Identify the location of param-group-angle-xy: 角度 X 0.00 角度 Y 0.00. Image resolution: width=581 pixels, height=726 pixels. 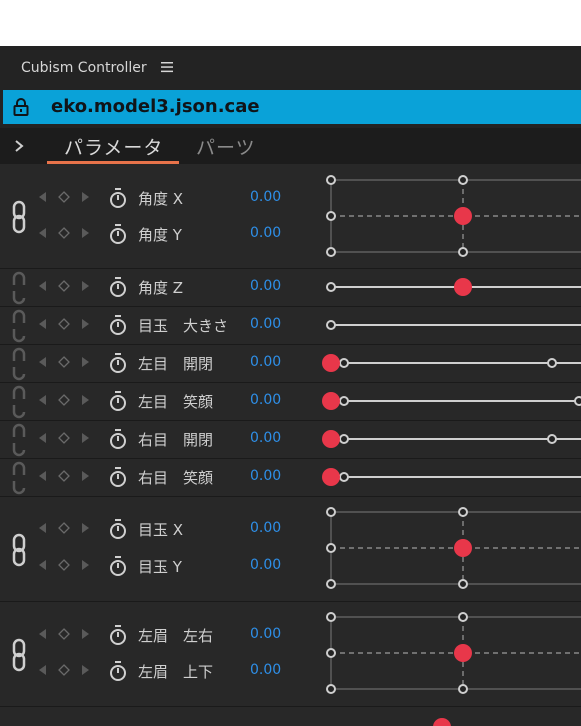
(290, 216).